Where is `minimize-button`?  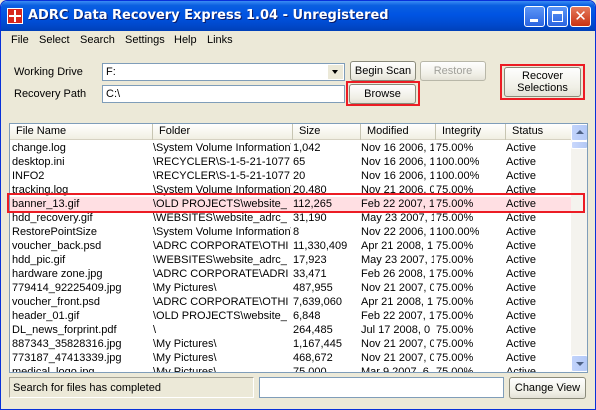
minimize-button is located at coordinates (534, 16).